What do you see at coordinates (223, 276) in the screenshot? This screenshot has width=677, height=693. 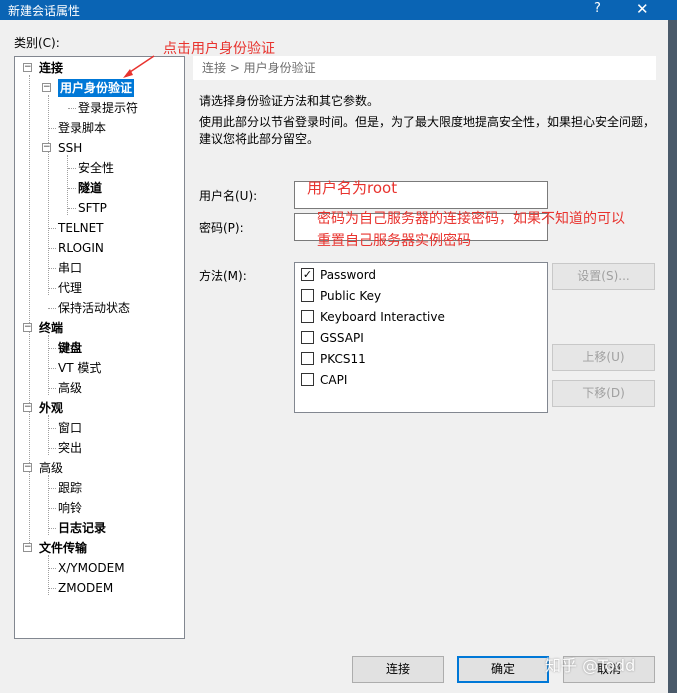 I see `method-label: 方法(M):` at bounding box center [223, 276].